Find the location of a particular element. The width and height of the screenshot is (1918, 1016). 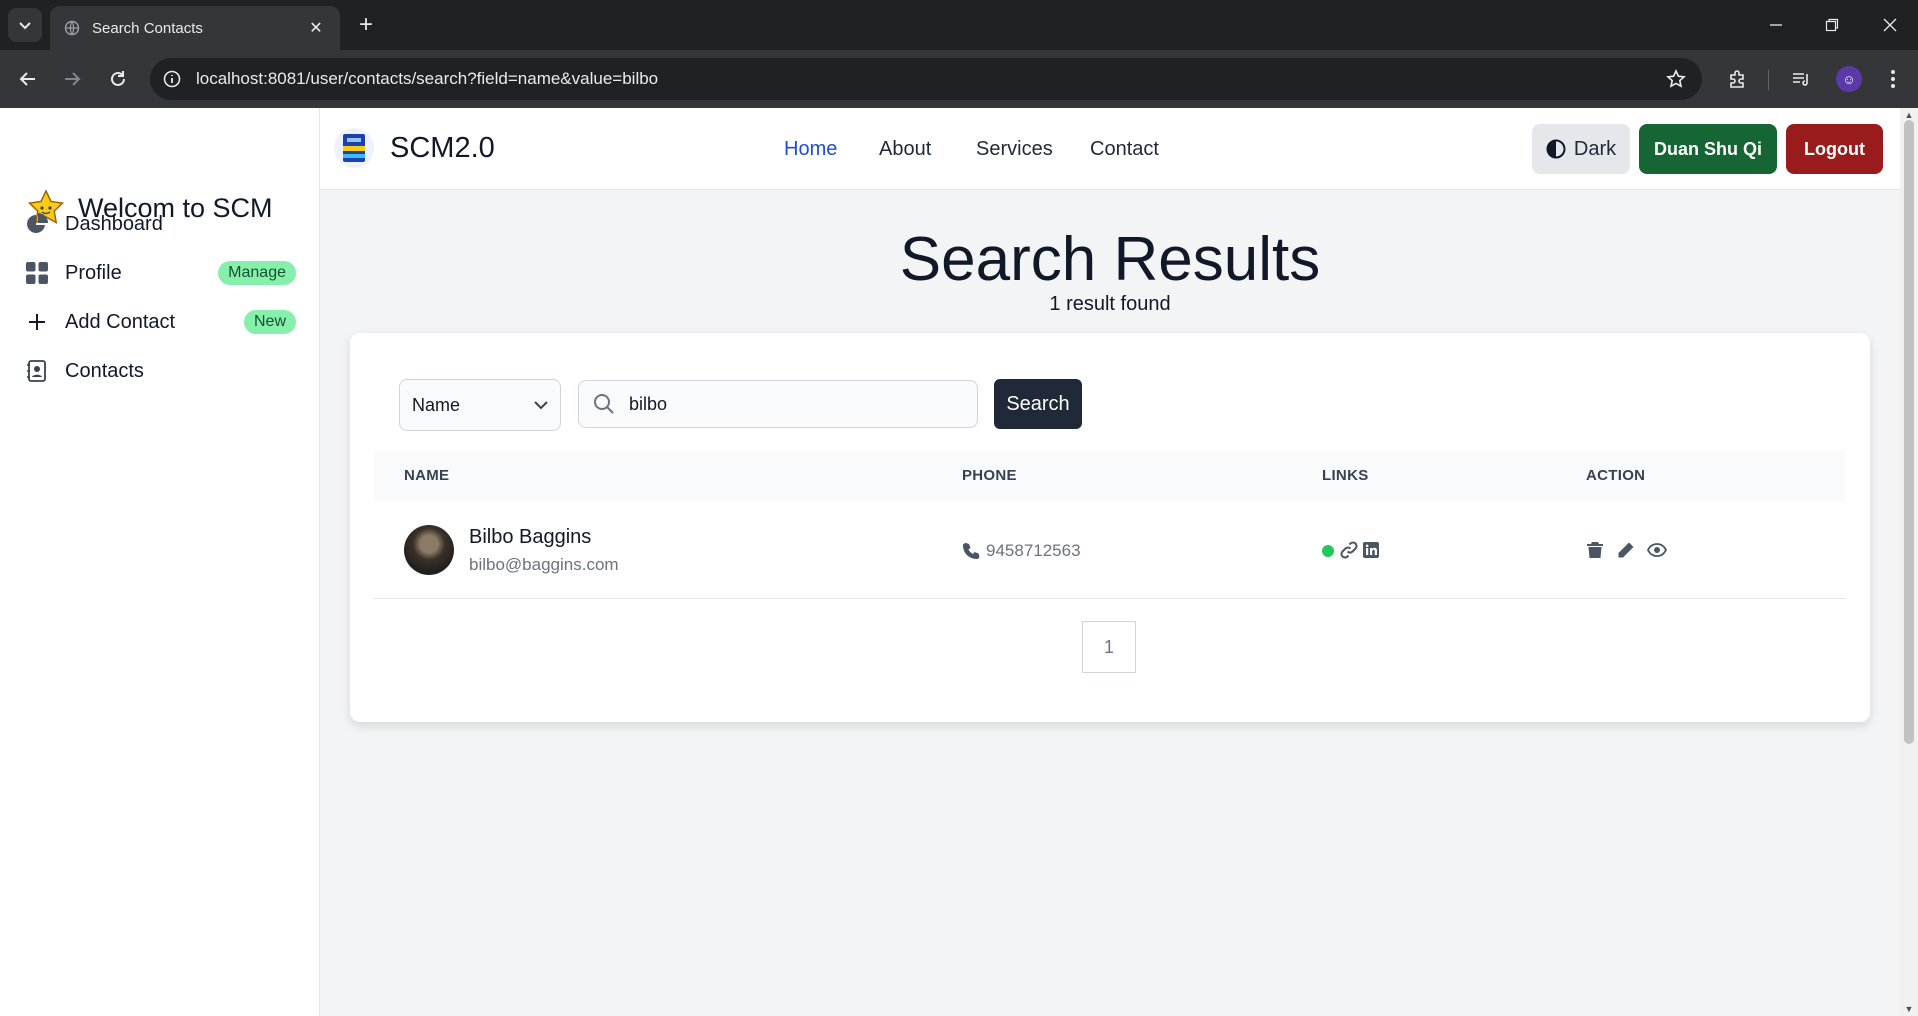

search-button: Search is located at coordinates (1038, 404).